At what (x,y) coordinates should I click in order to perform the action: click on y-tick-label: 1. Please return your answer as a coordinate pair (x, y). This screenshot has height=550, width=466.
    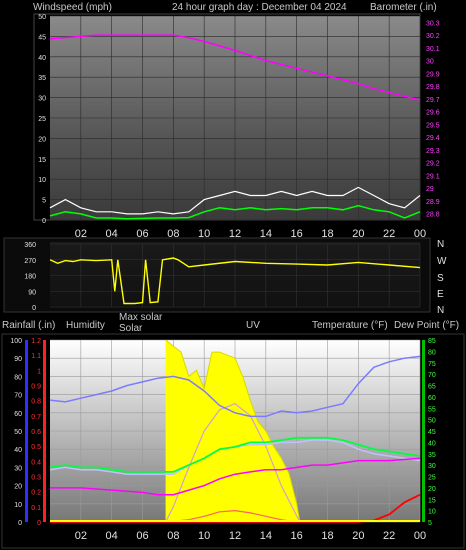
    Looking at the image, I should click on (39, 371).